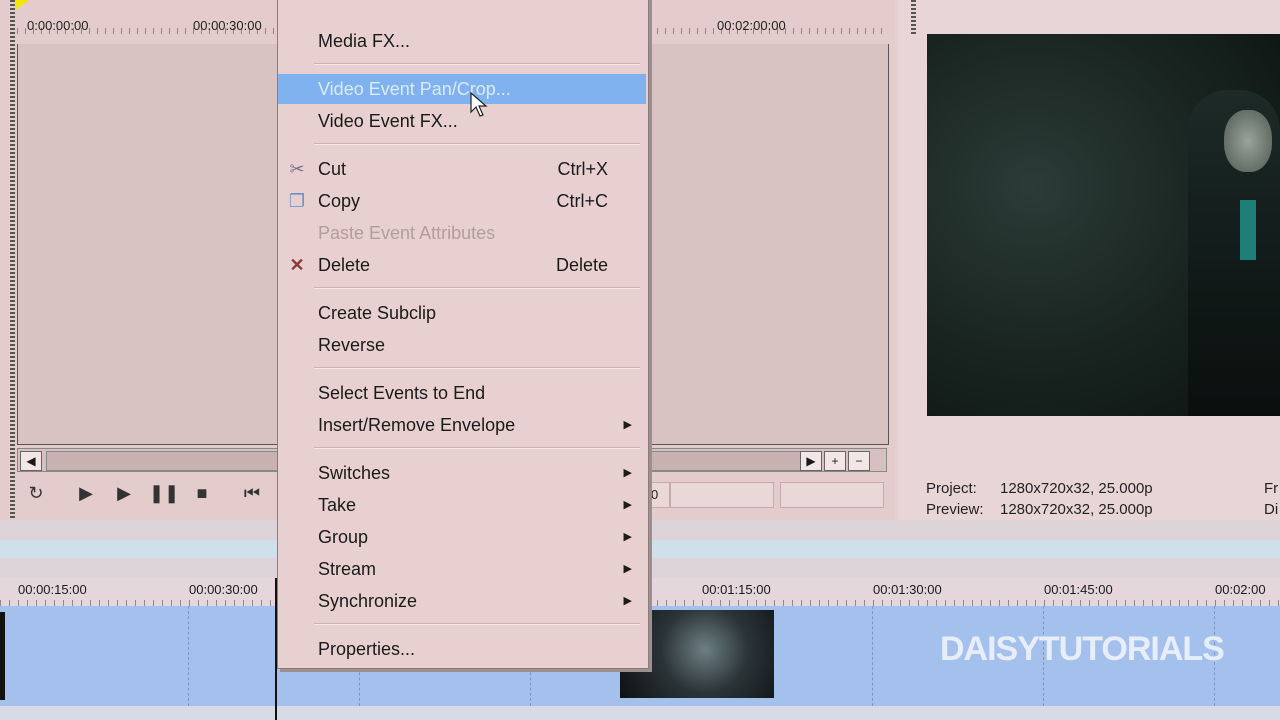  Describe the element at coordinates (462, 265) in the screenshot. I see `menu-item-delete: ✕ Delete Delete` at that location.